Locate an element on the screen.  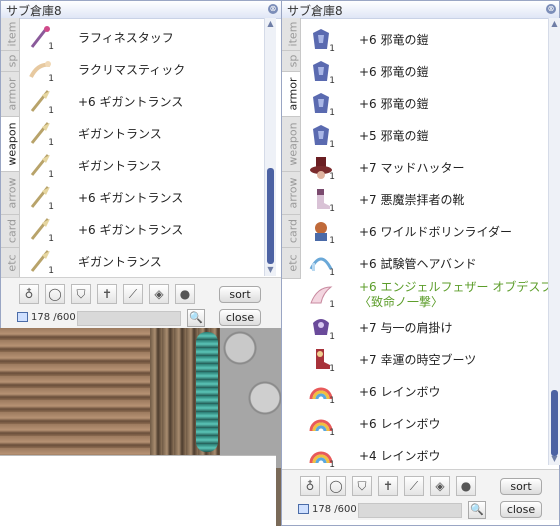
list-item: 1 +4 レインボウ is located at coordinates (421, 455).